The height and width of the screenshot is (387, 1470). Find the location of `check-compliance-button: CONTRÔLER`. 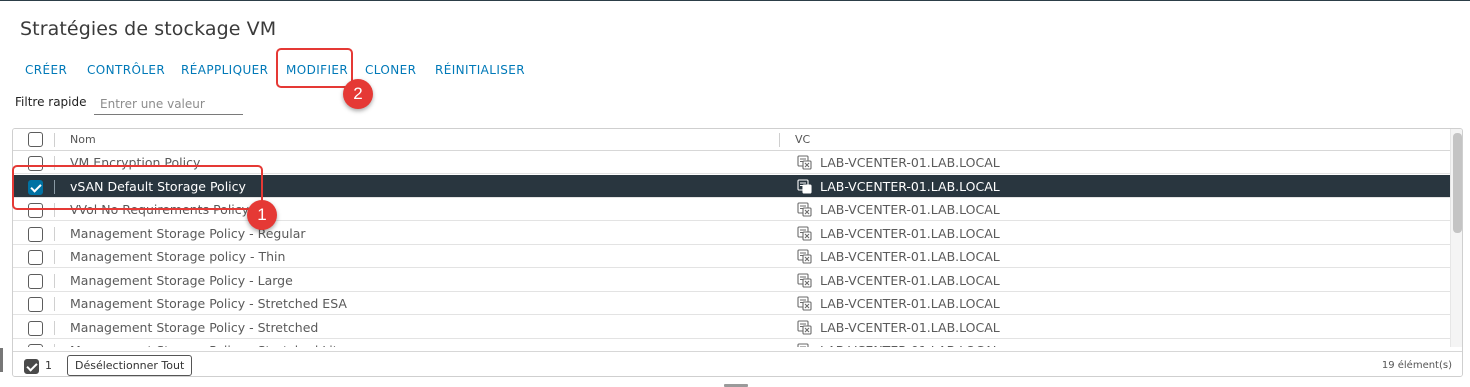

check-compliance-button: CONTRÔLER is located at coordinates (126, 70).